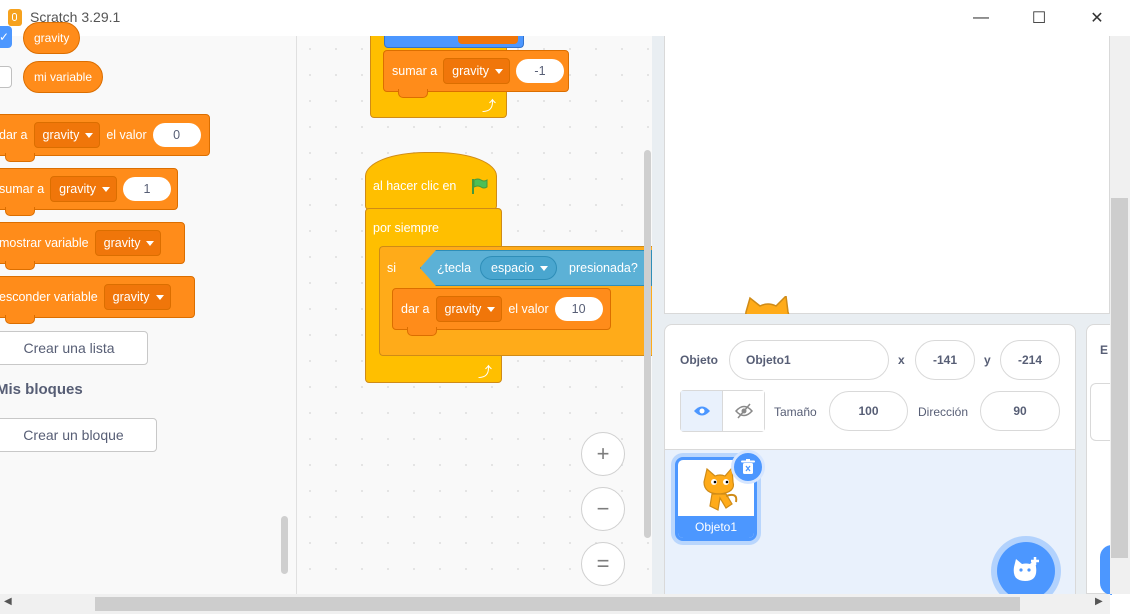  What do you see at coordinates (1026, 571) in the screenshot?
I see `add-sprite-cat-icon` at bounding box center [1026, 571].